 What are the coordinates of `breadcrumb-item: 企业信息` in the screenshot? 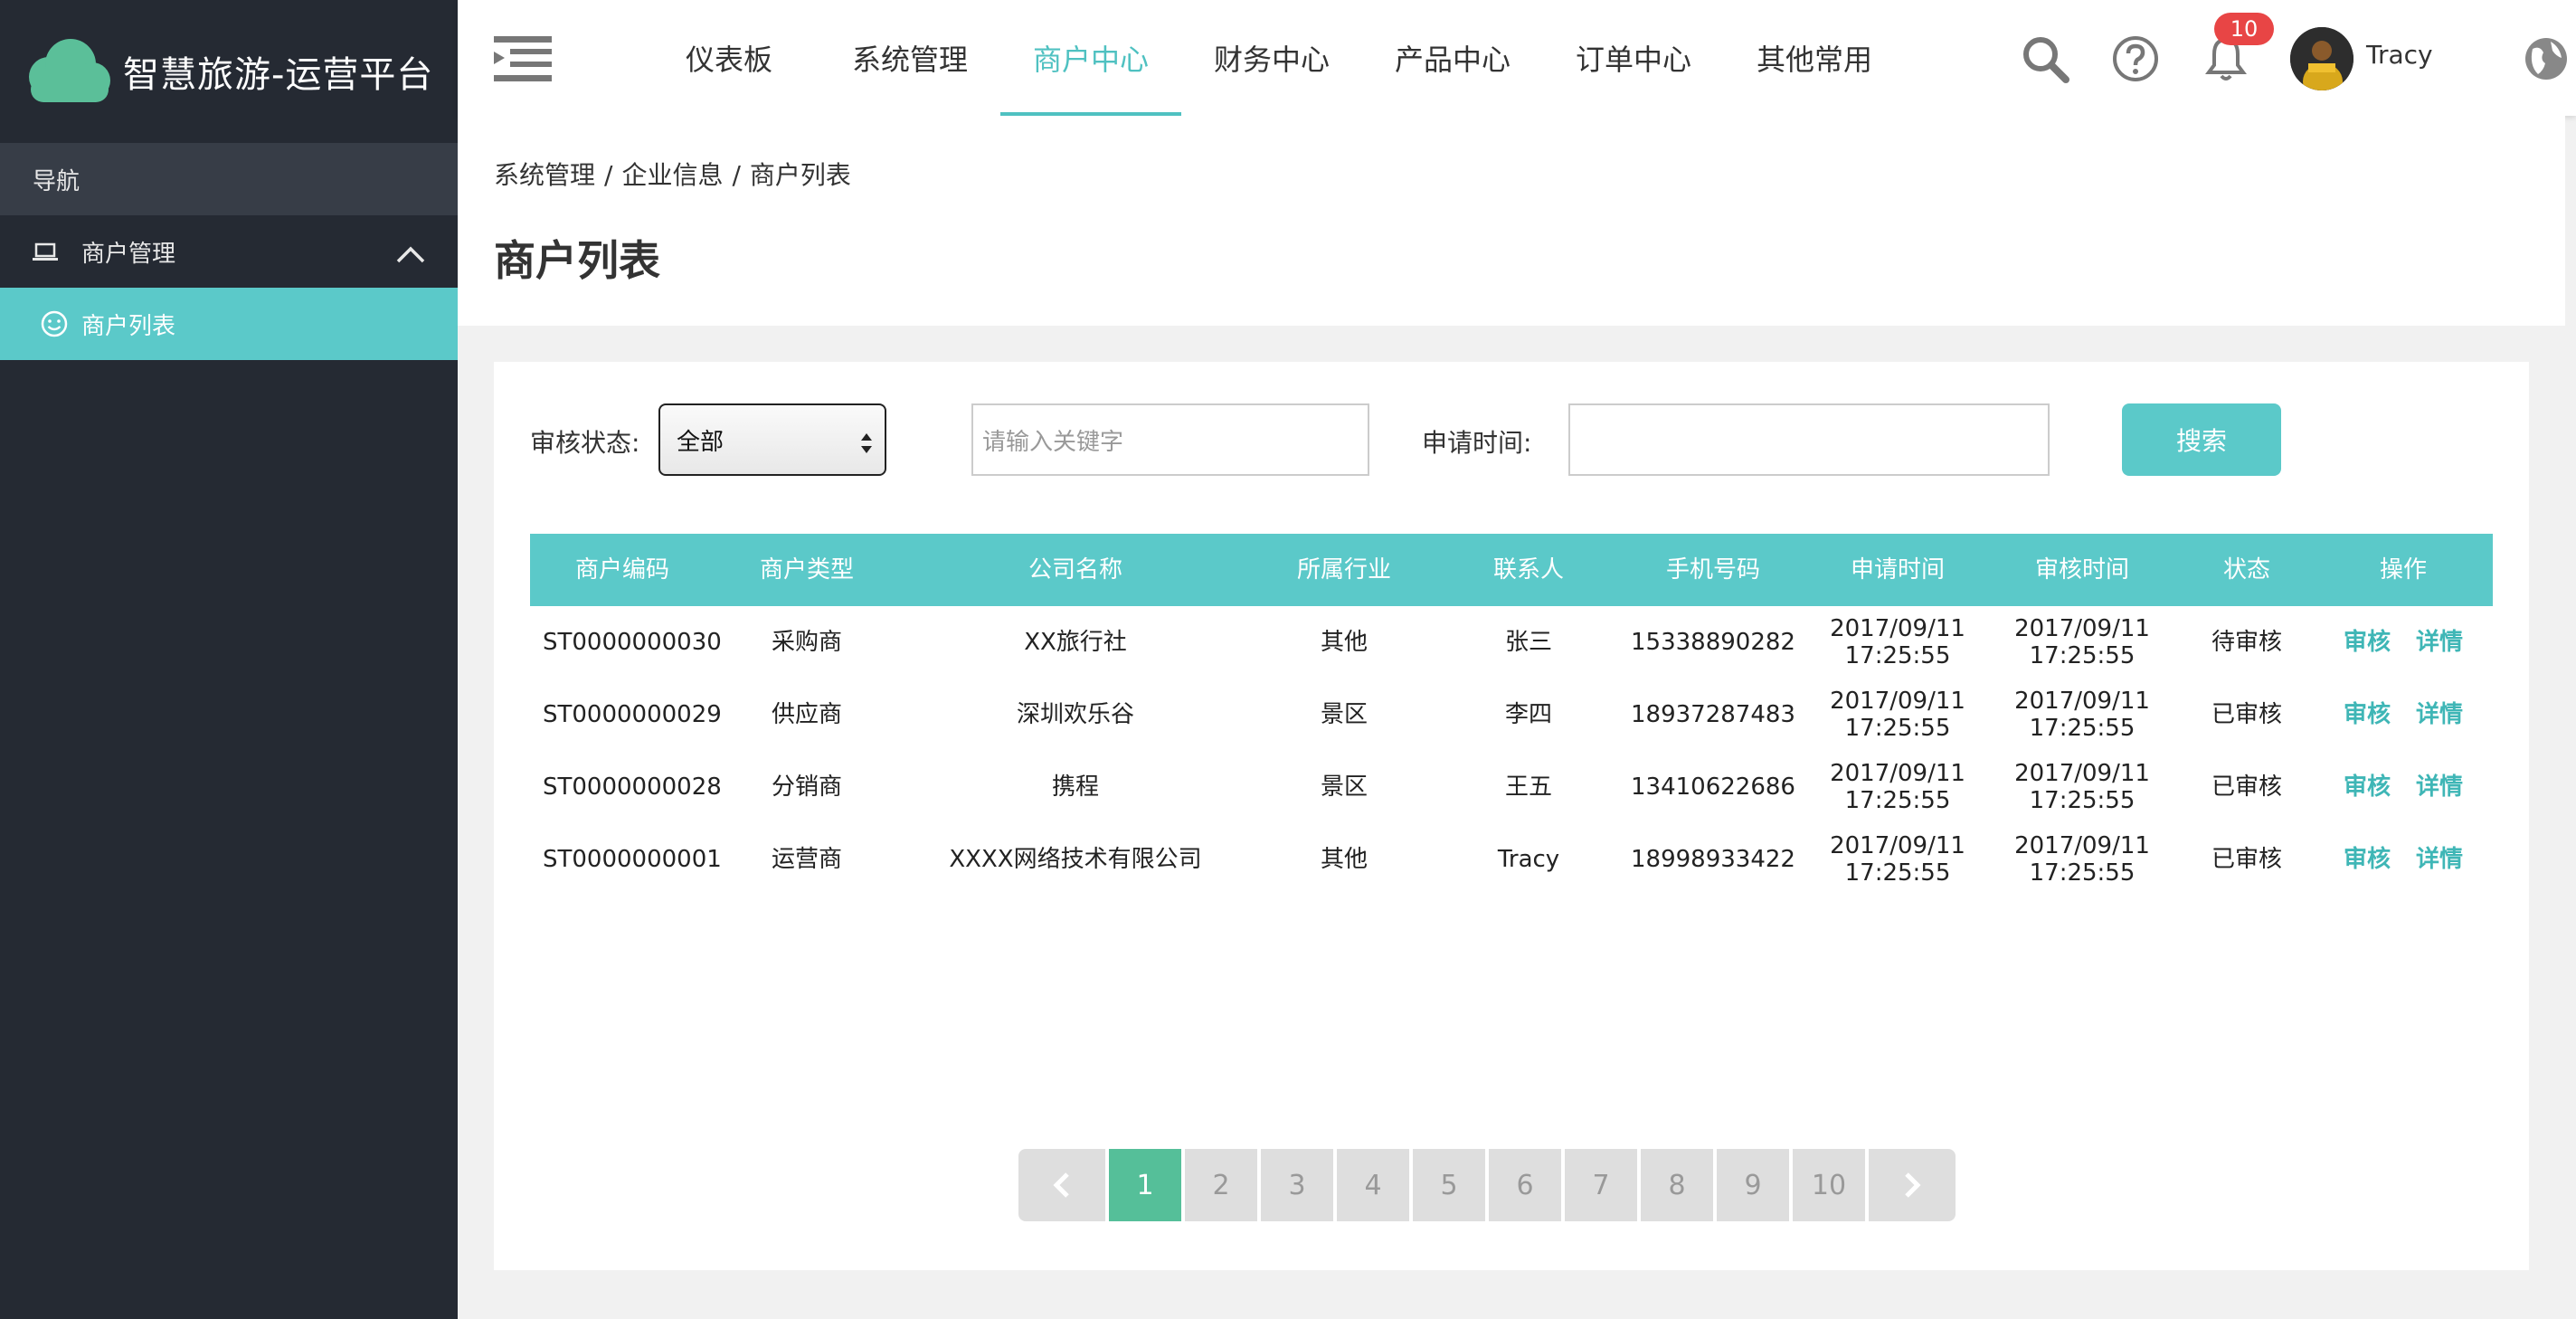 It's located at (672, 175).